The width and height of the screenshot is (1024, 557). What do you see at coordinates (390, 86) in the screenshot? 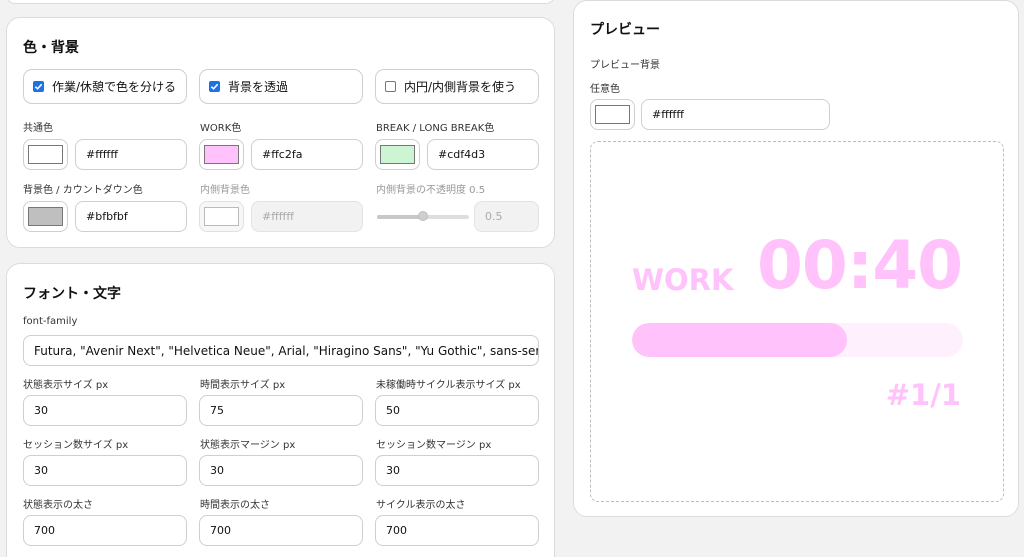
I see `checkbox-unchecked-icon` at bounding box center [390, 86].